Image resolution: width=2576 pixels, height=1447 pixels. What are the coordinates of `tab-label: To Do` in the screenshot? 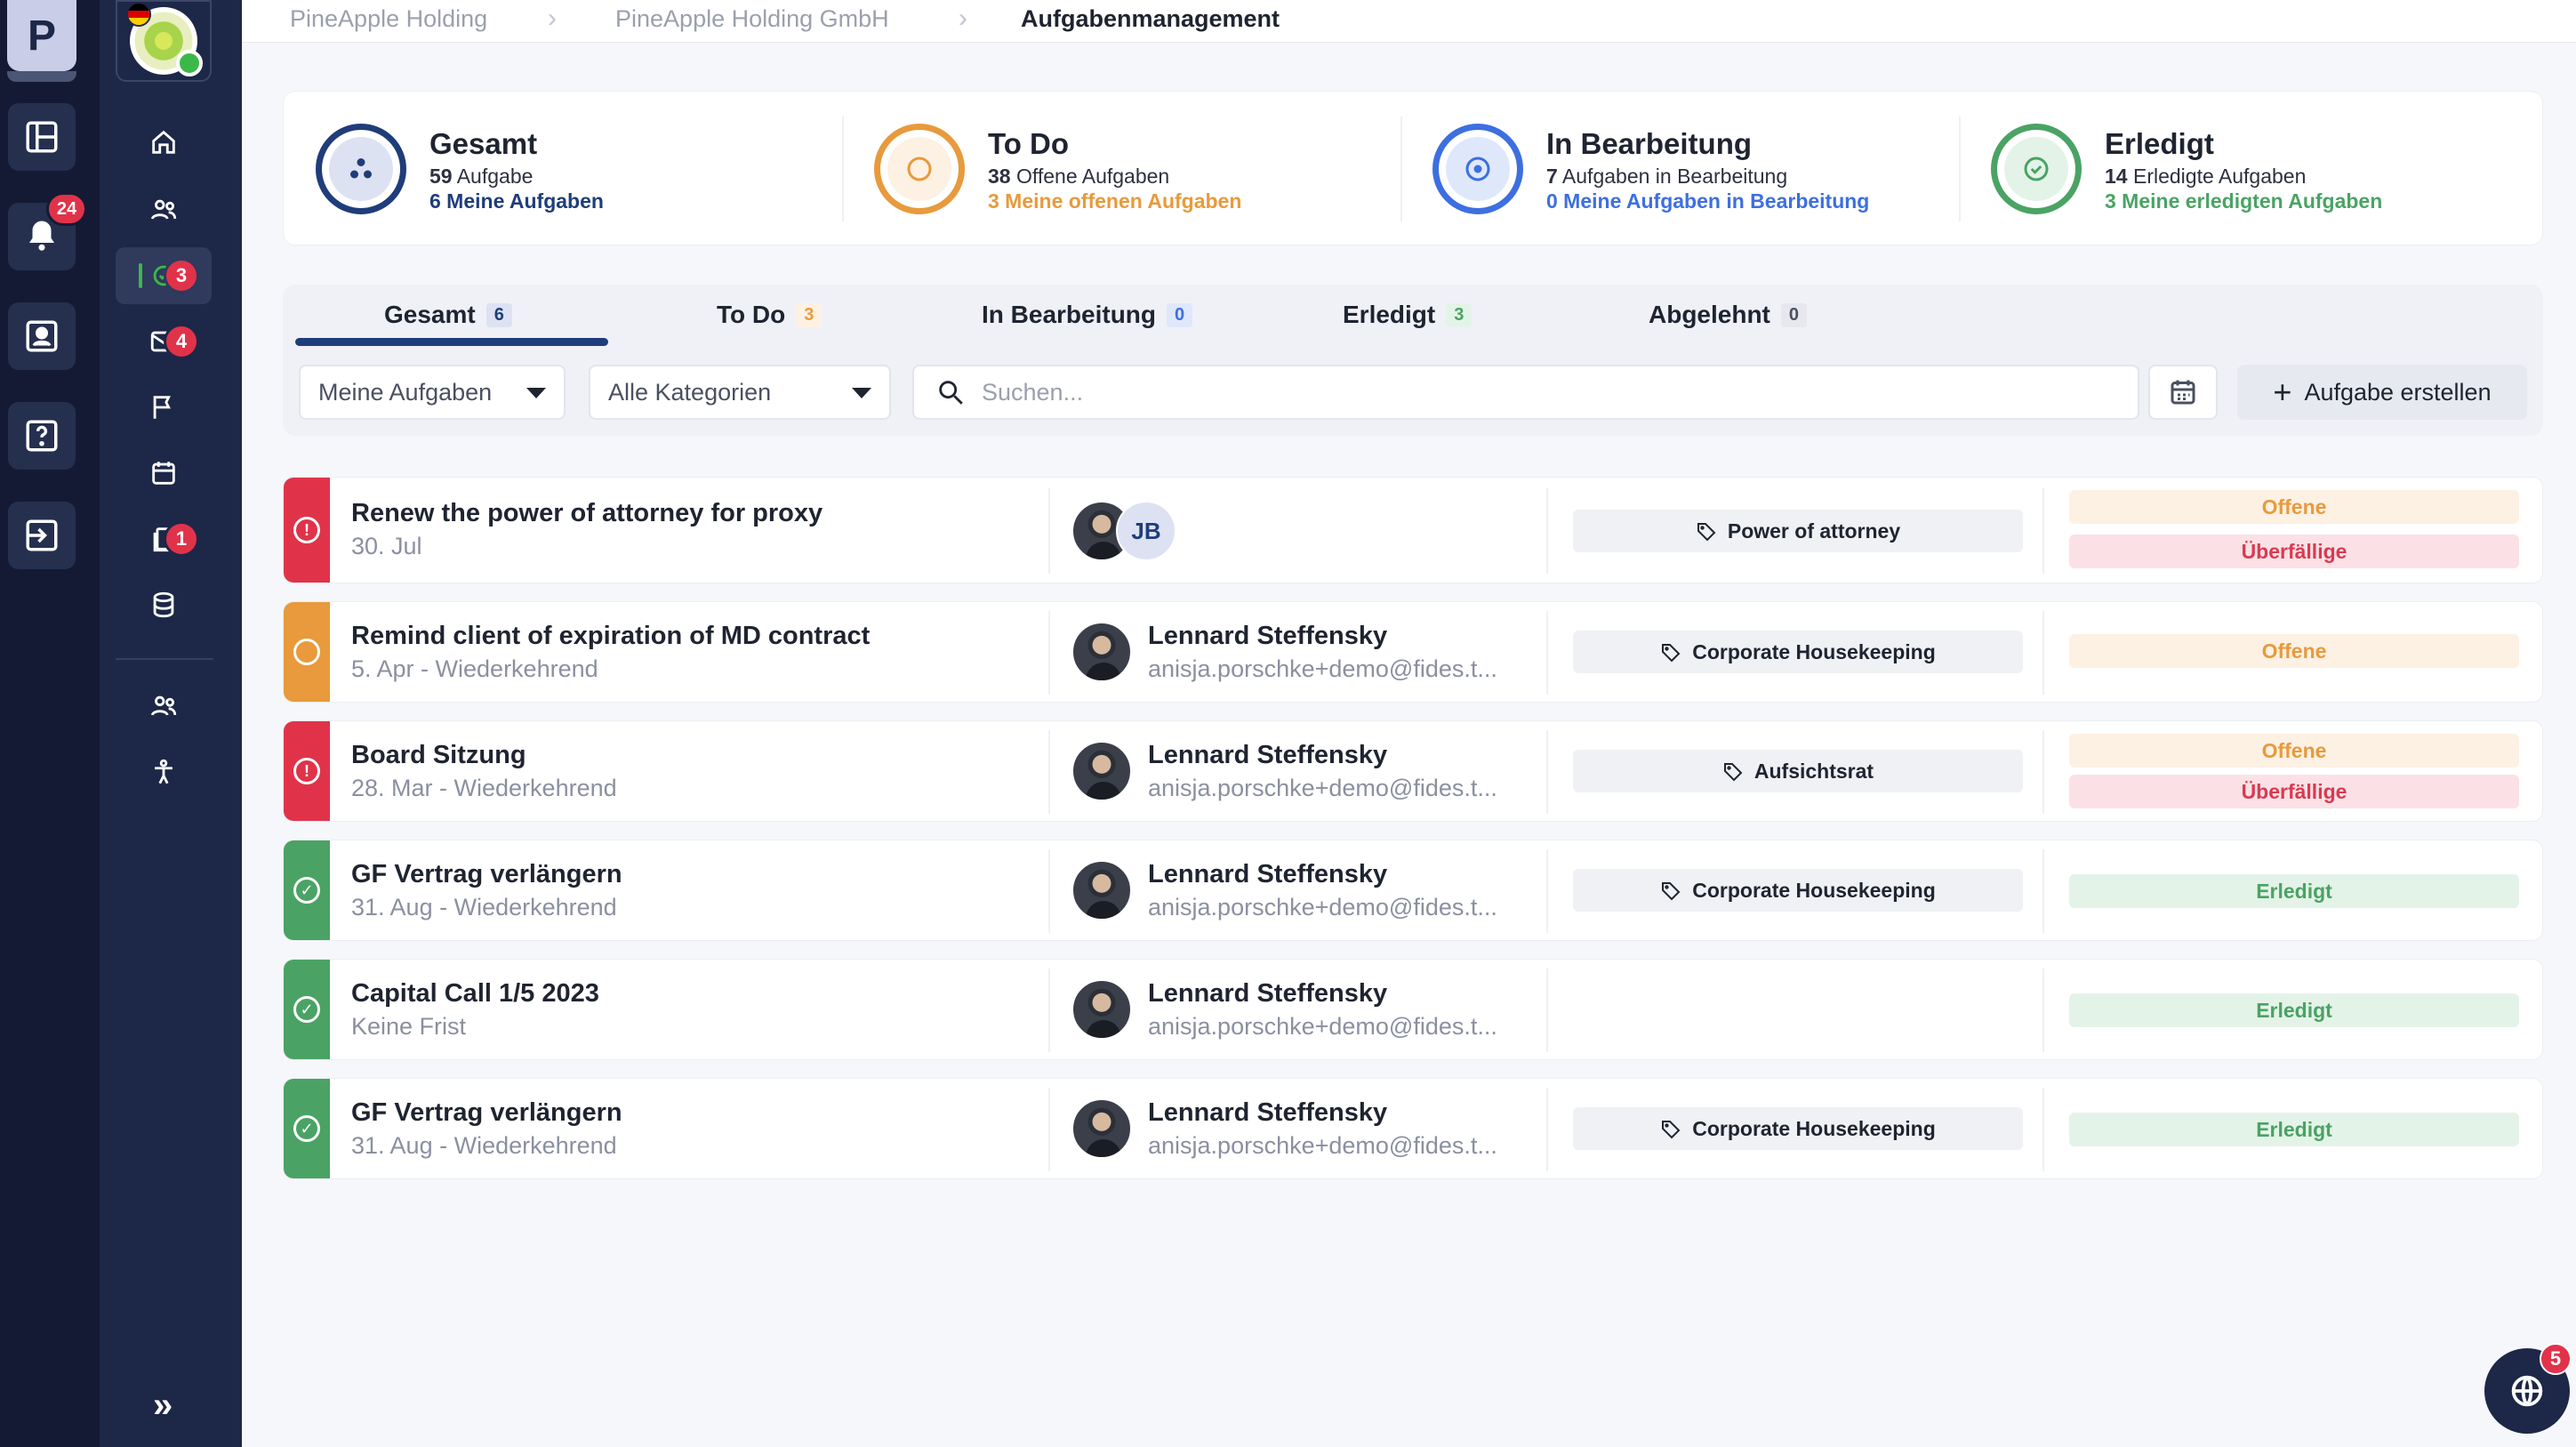 It's located at (751, 314).